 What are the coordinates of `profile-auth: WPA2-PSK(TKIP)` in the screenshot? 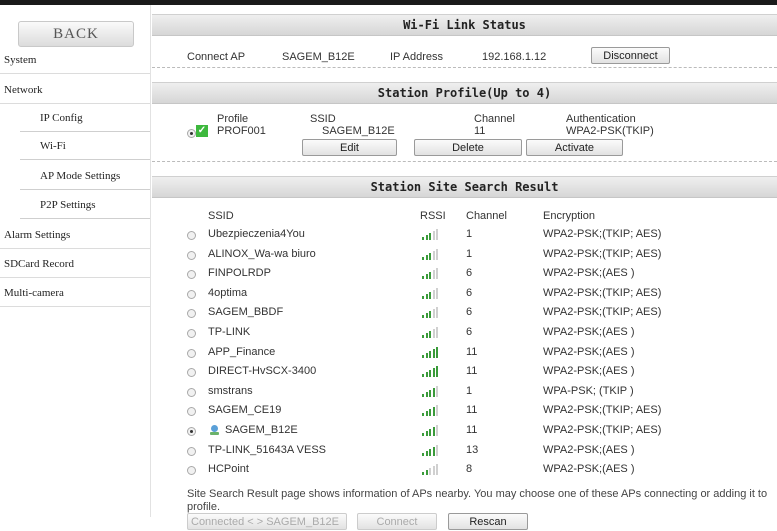 It's located at (610, 131).